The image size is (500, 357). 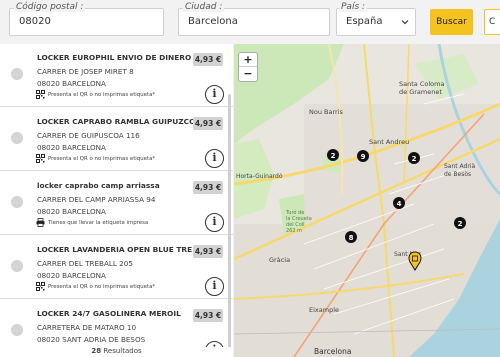 What do you see at coordinates (324, 310) in the screenshot?
I see `map-label: Eixample` at bounding box center [324, 310].